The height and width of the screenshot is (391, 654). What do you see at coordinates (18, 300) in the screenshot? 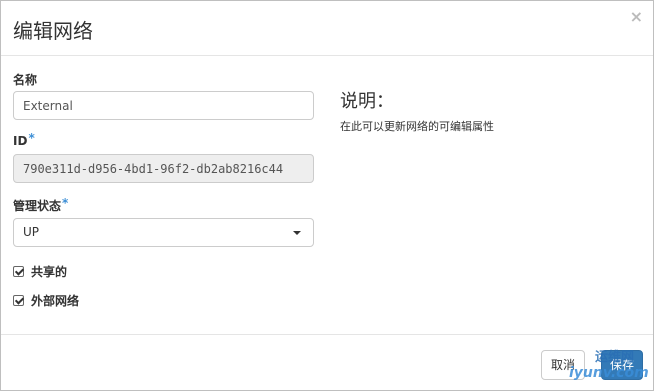
I see `external-network-checkbox` at bounding box center [18, 300].